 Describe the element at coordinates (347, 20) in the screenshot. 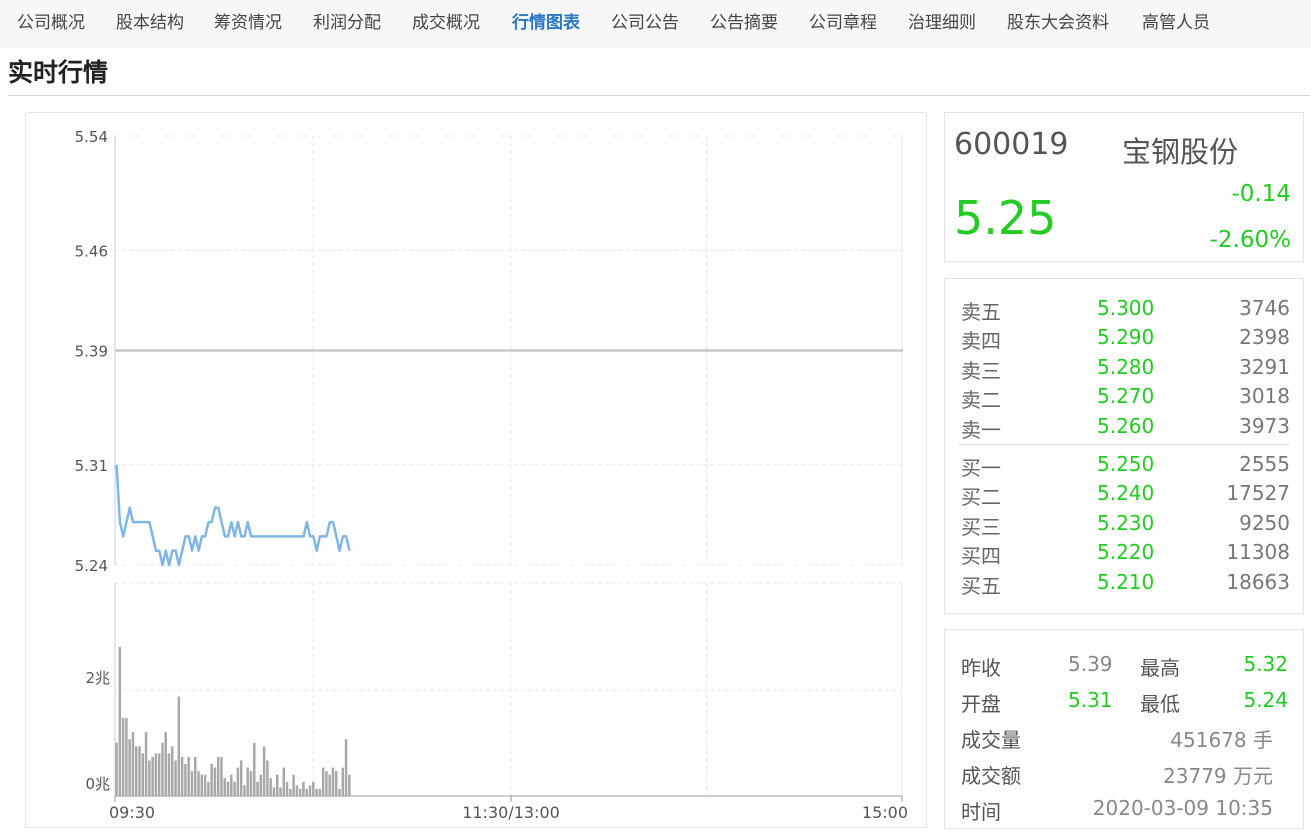

I see `tab-3: 利润分配` at that location.